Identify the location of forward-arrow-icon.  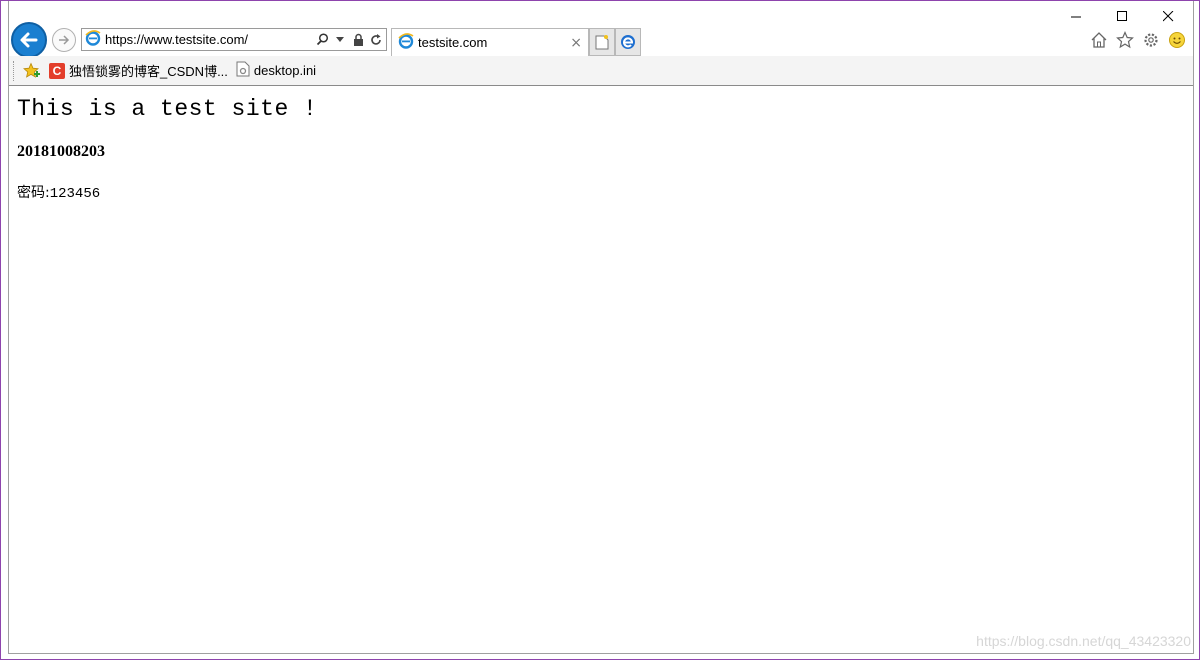
(64, 40).